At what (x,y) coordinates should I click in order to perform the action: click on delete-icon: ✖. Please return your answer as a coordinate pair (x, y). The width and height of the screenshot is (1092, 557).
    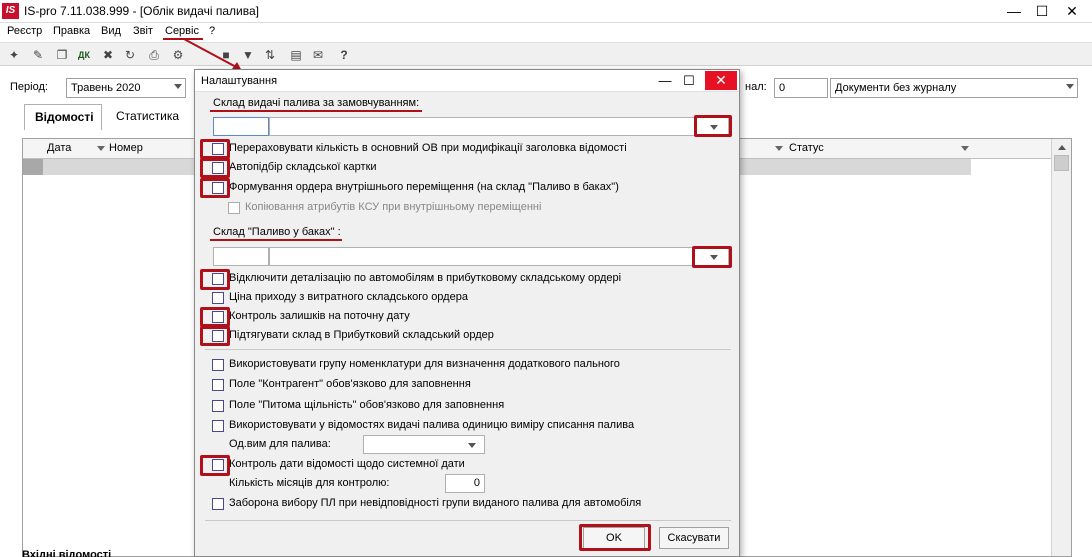
    Looking at the image, I should click on (108, 55).